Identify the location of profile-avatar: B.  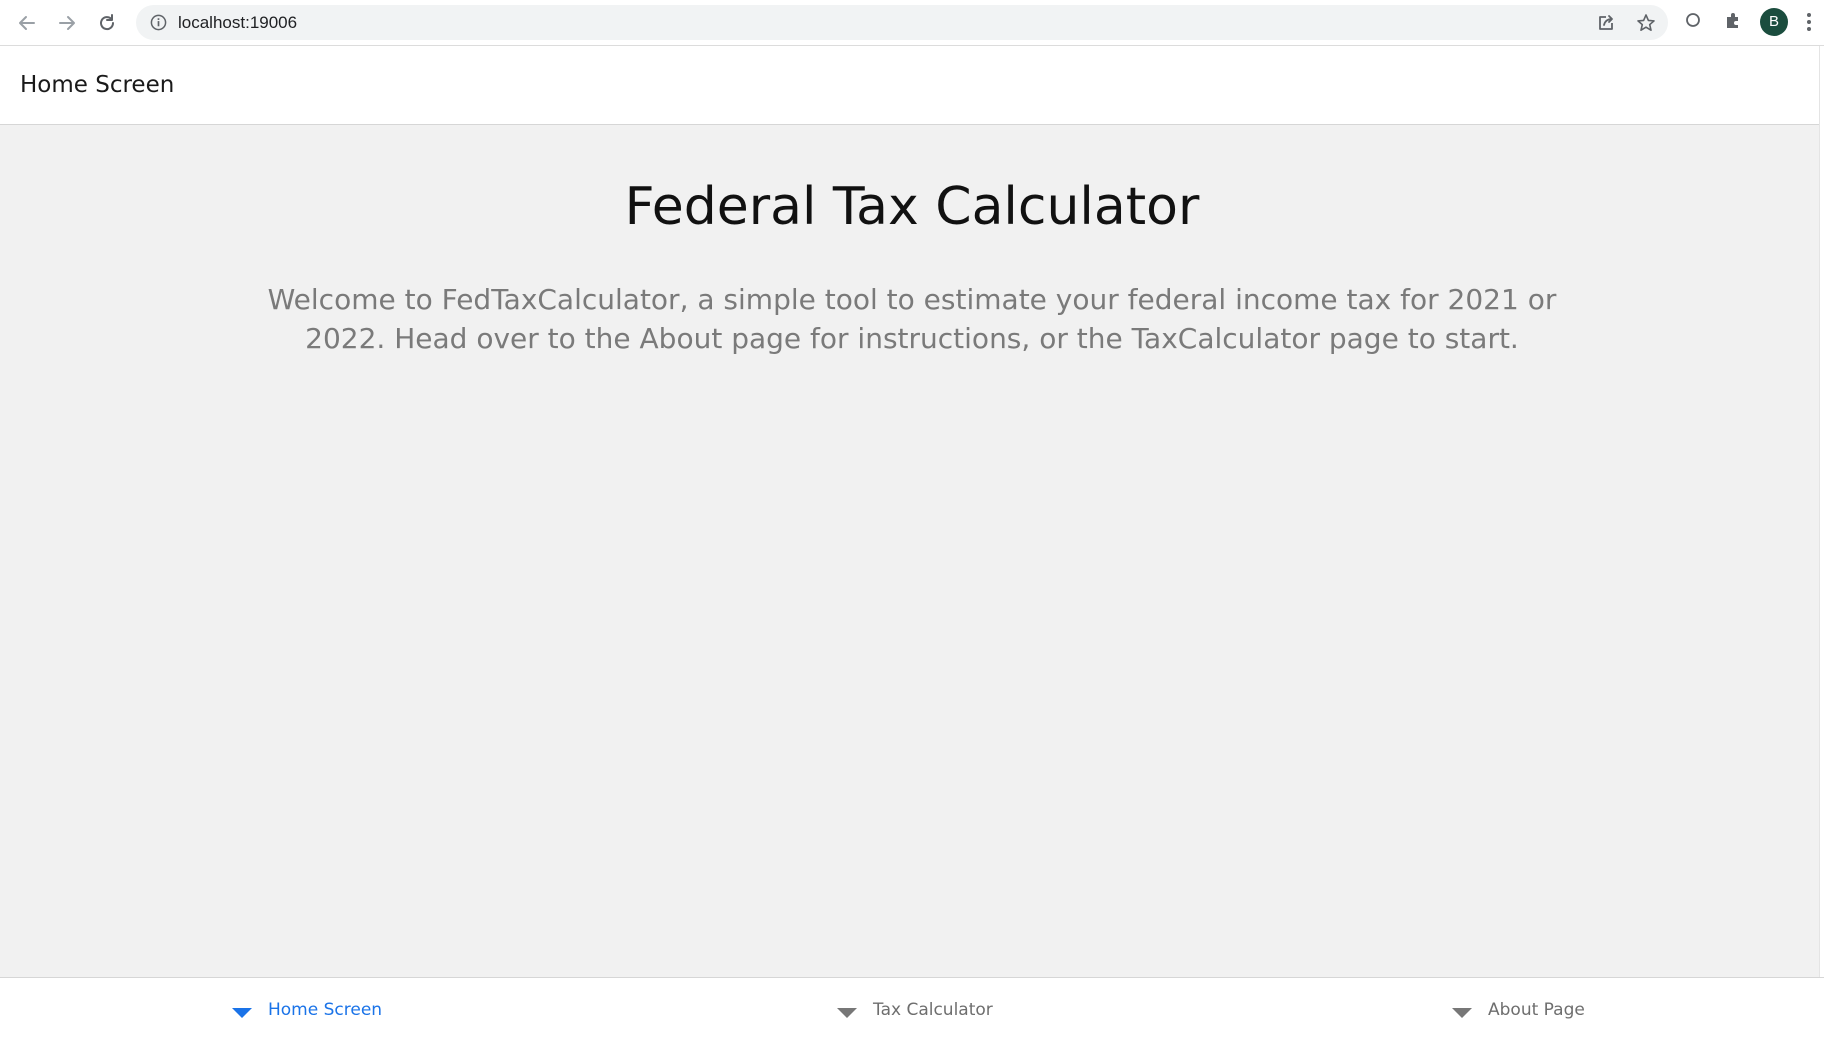
(1774, 22).